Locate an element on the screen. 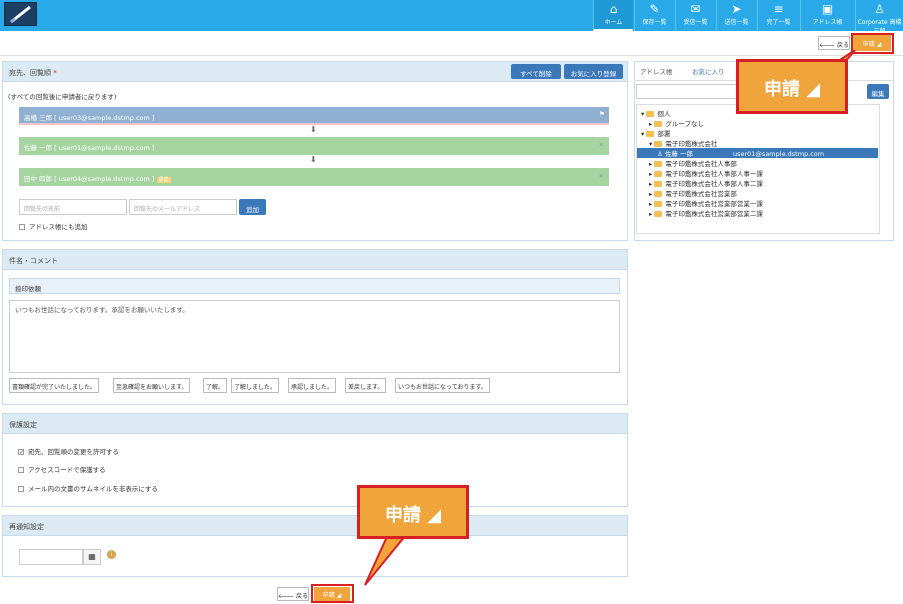 Image resolution: width=903 pixels, height=604 pixels. template-button: 了解しました。 is located at coordinates (255, 385).